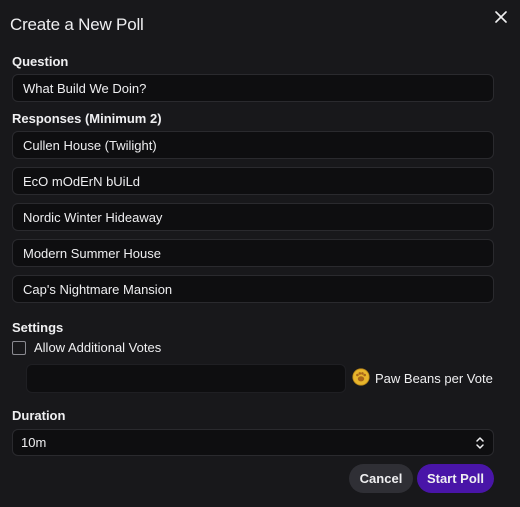 The image size is (520, 507). Describe the element at coordinates (480, 442) in the screenshot. I see `chevron-updown-icon` at that location.